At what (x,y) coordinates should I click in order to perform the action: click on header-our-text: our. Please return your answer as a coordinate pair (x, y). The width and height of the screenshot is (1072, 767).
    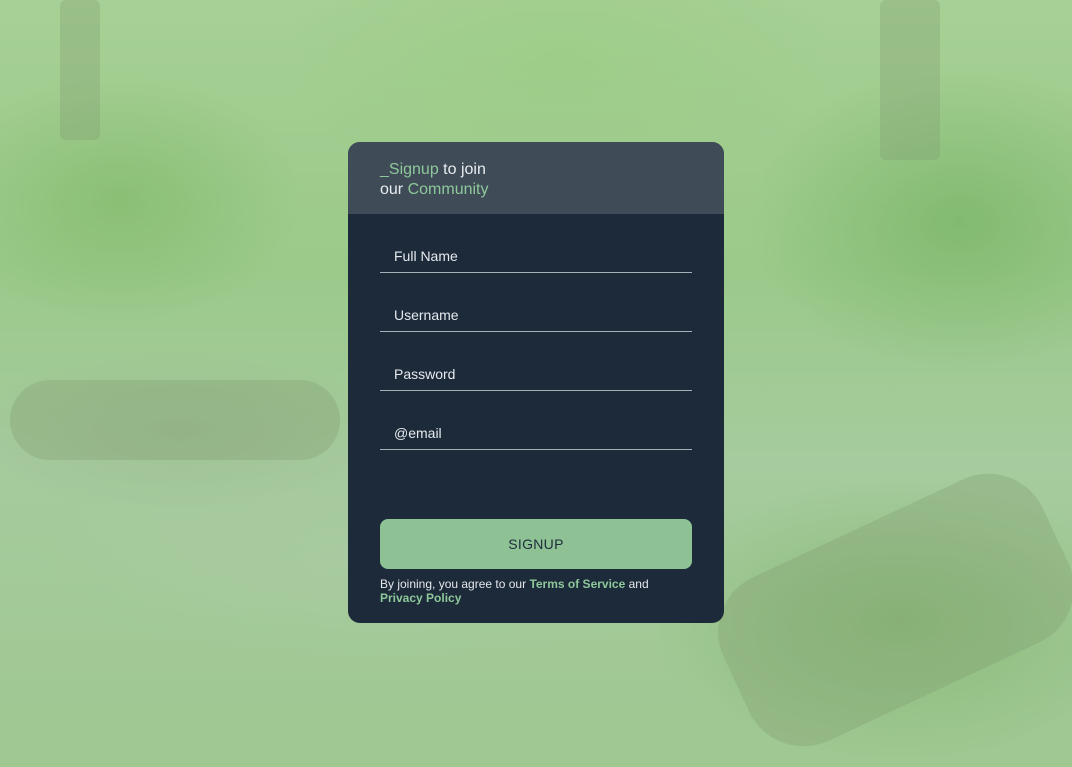
    Looking at the image, I should click on (394, 189).